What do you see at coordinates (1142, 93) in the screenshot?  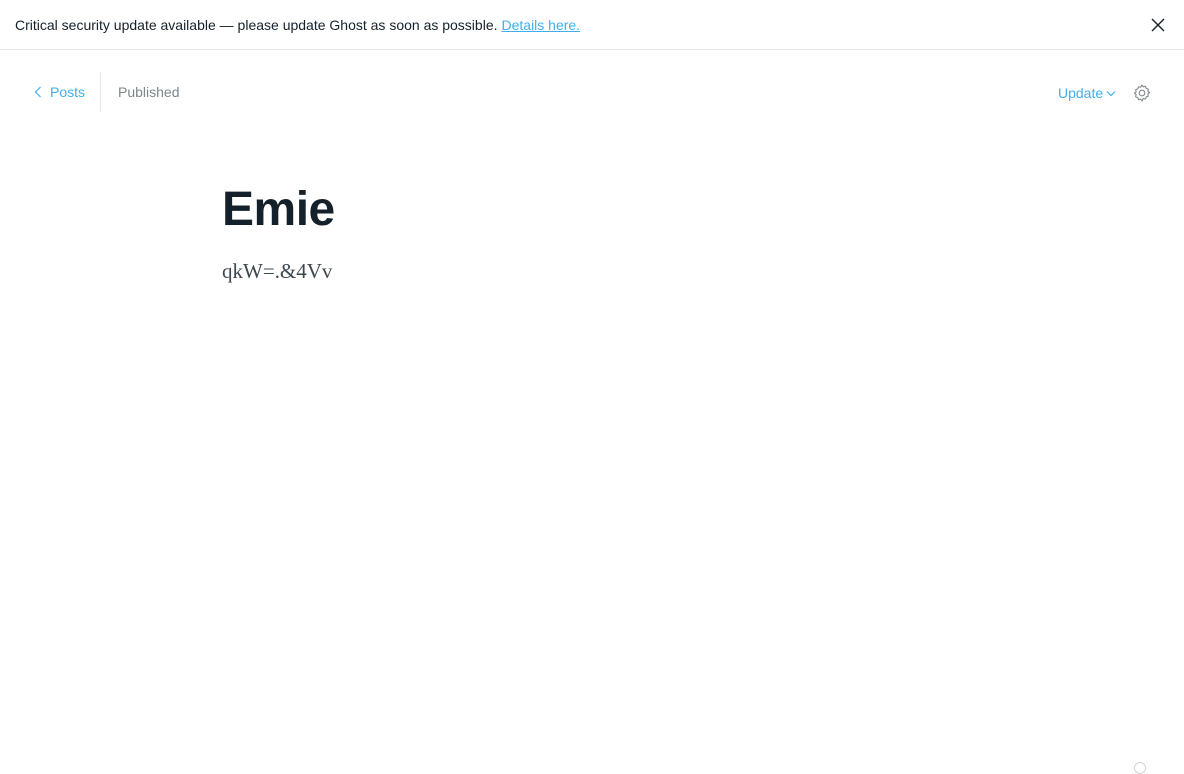 I see `gear-icon` at bounding box center [1142, 93].